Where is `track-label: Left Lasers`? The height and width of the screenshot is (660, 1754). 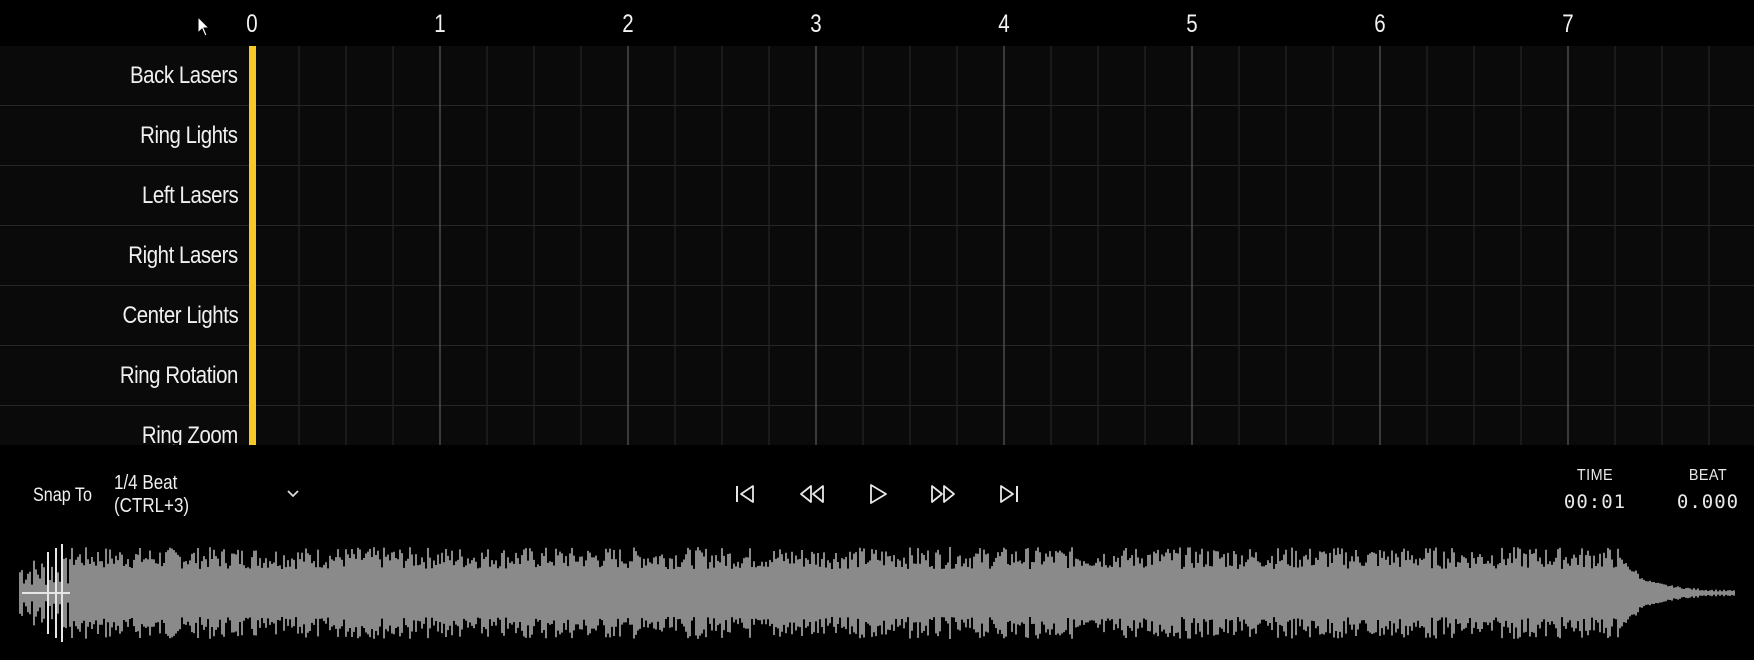 track-label: Left Lasers is located at coordinates (190, 195).